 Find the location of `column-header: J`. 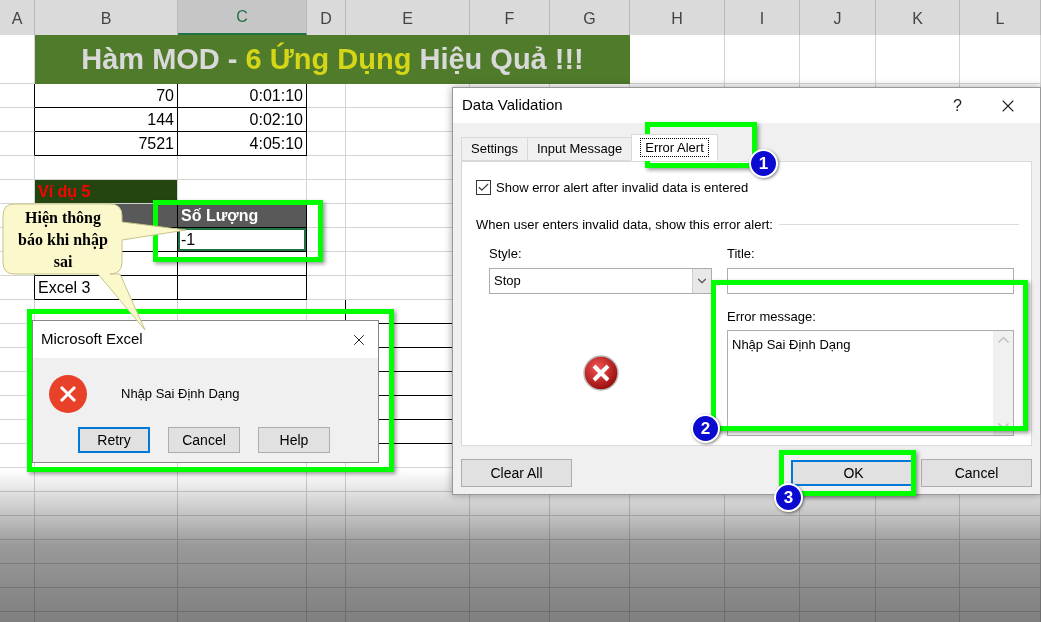

column-header: J is located at coordinates (838, 17).